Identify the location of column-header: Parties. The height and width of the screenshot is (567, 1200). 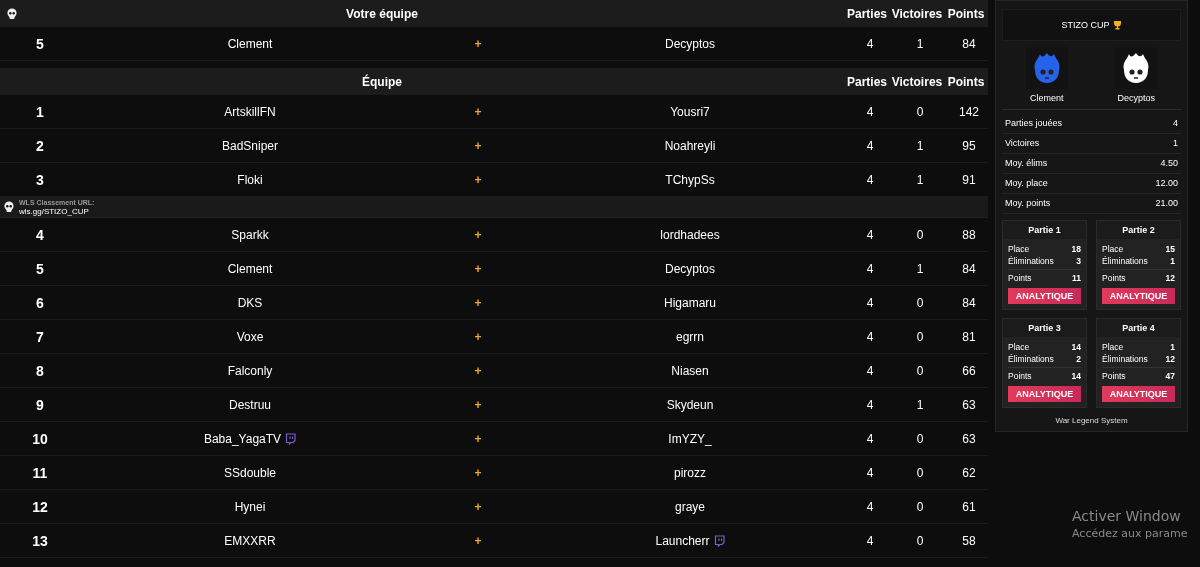
(867, 13).